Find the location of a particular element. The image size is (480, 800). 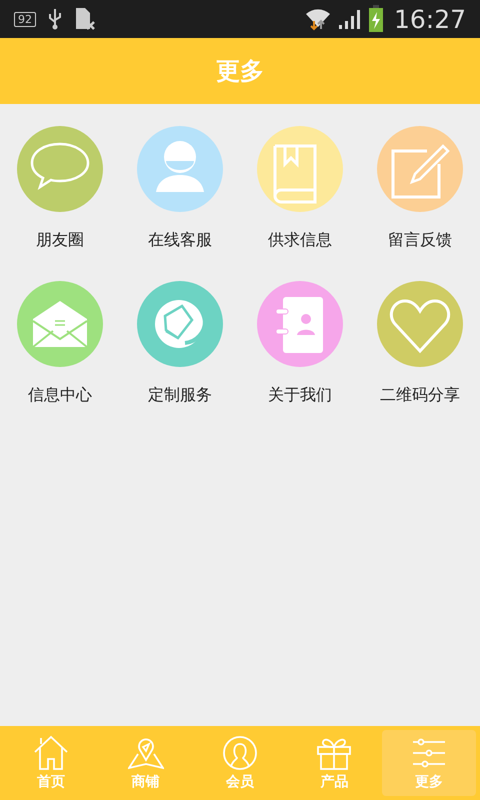

menu-label: 朋友圈 is located at coordinates (60, 240).